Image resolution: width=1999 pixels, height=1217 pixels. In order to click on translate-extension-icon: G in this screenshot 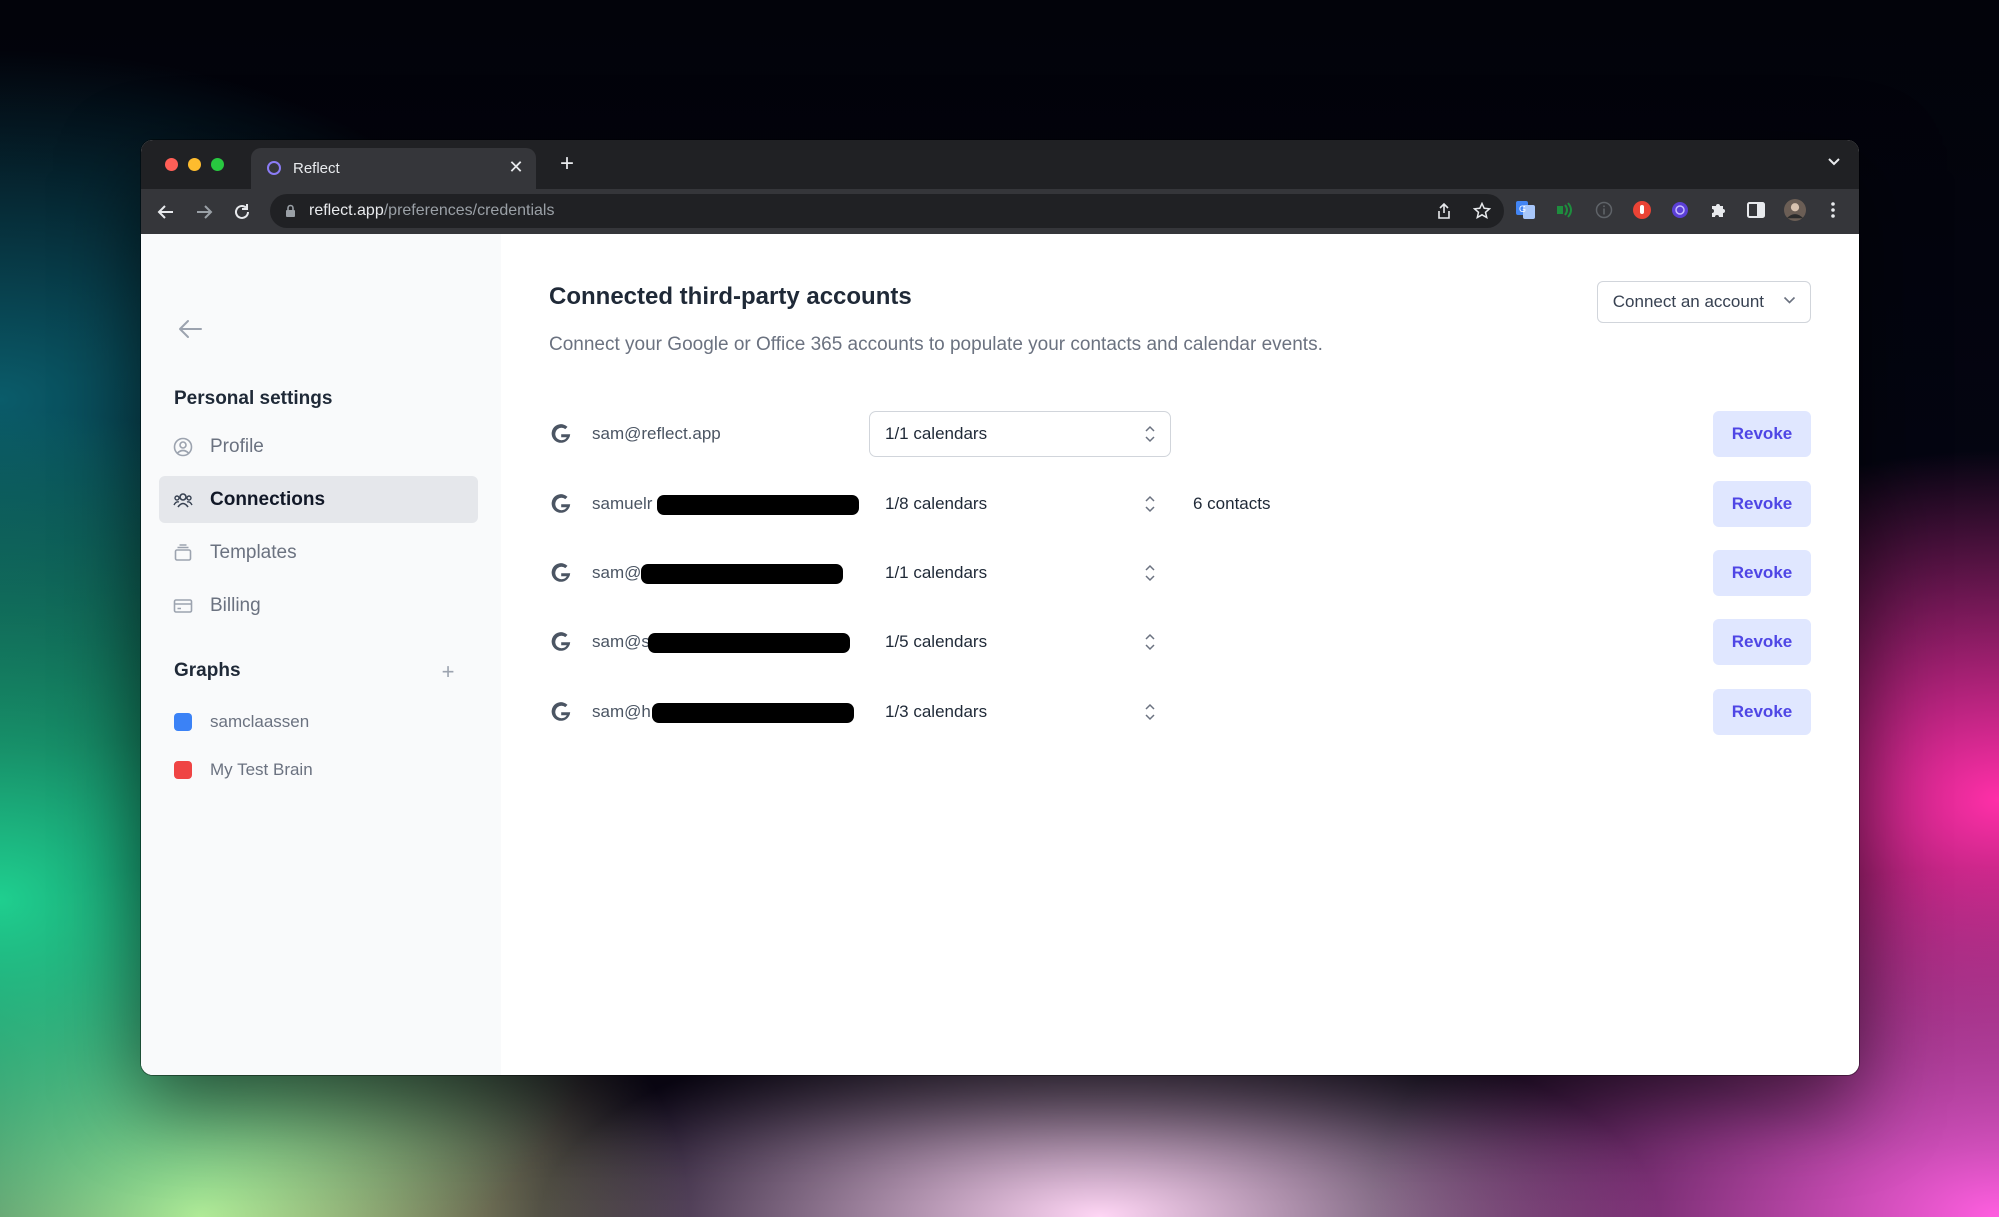, I will do `click(1526, 210)`.